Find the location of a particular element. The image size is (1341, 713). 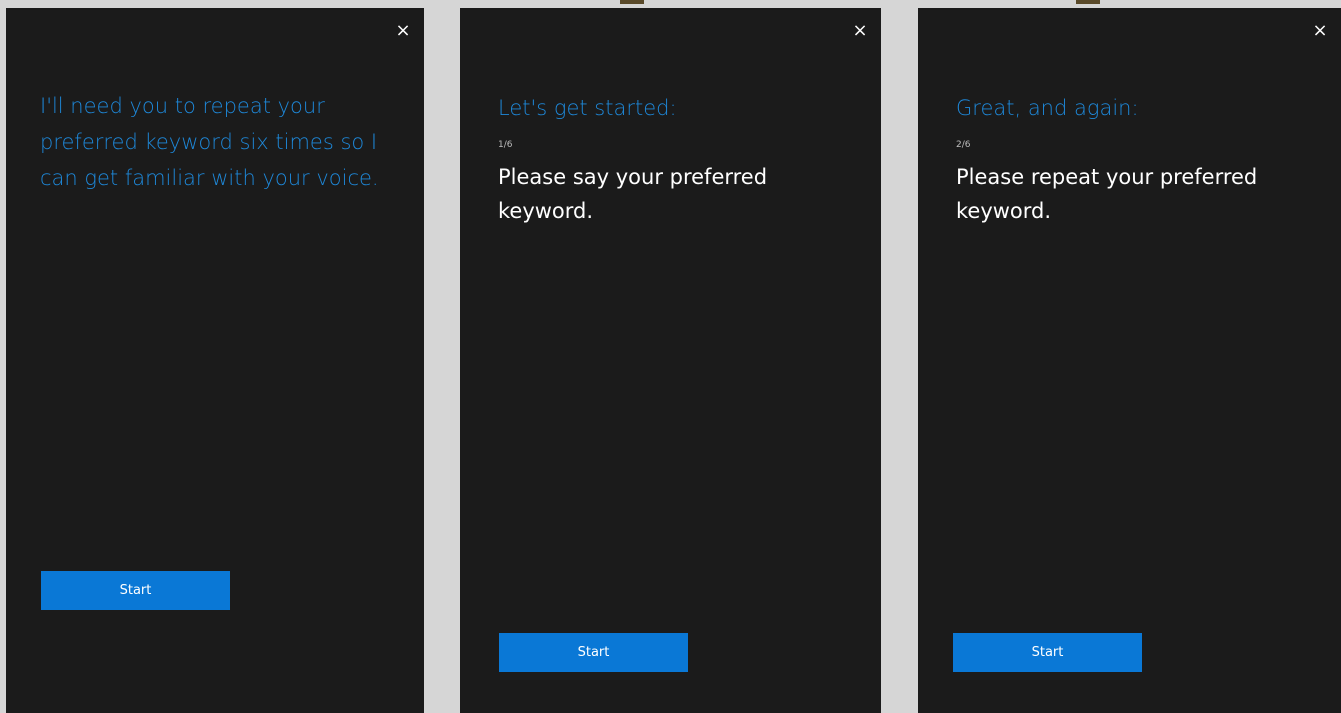

step-heading: Let's get started: is located at coordinates (587, 108).